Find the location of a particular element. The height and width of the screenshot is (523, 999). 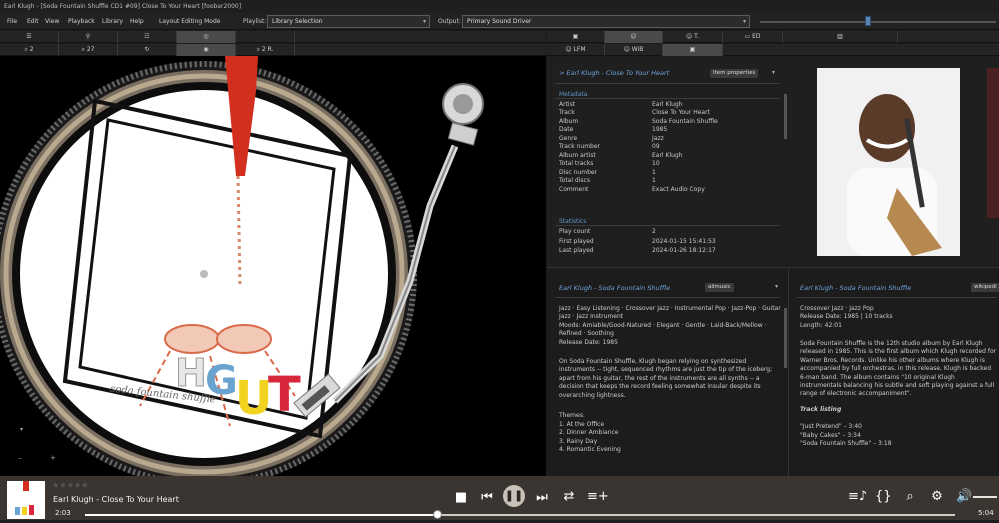

minus-icon: – is located at coordinates (20, 458).